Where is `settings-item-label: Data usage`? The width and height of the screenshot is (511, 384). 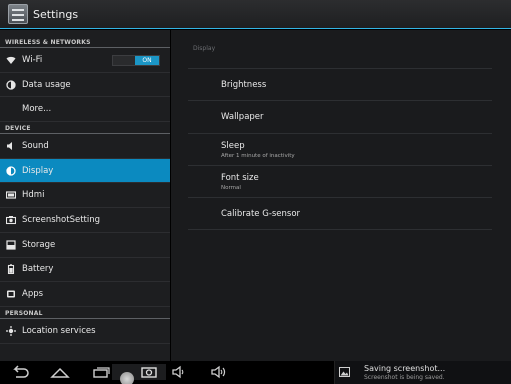 settings-item-label: Data usage is located at coordinates (46, 84).